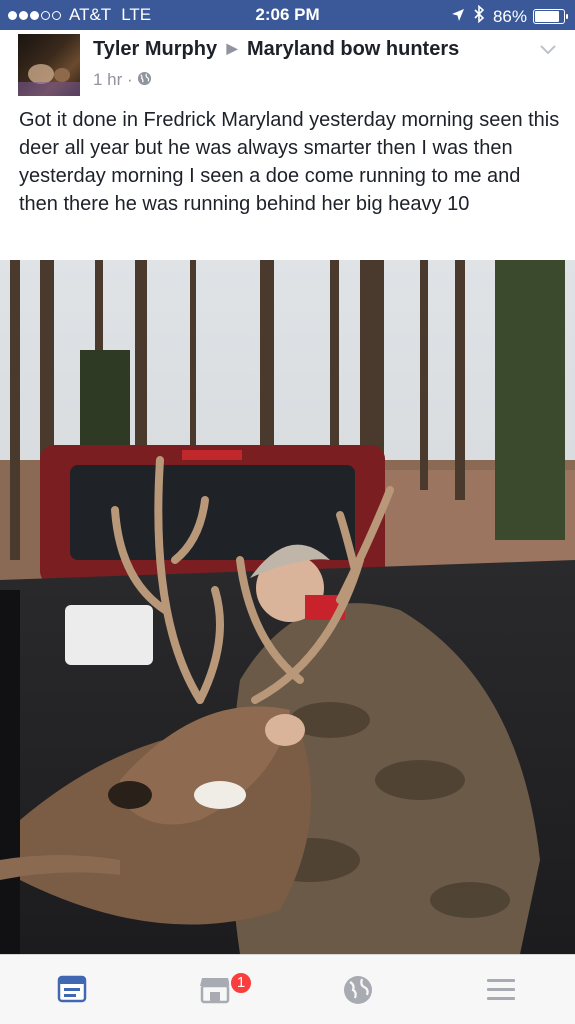 The image size is (575, 1024). I want to click on author-name: Tyler Murphy, so click(155, 49).